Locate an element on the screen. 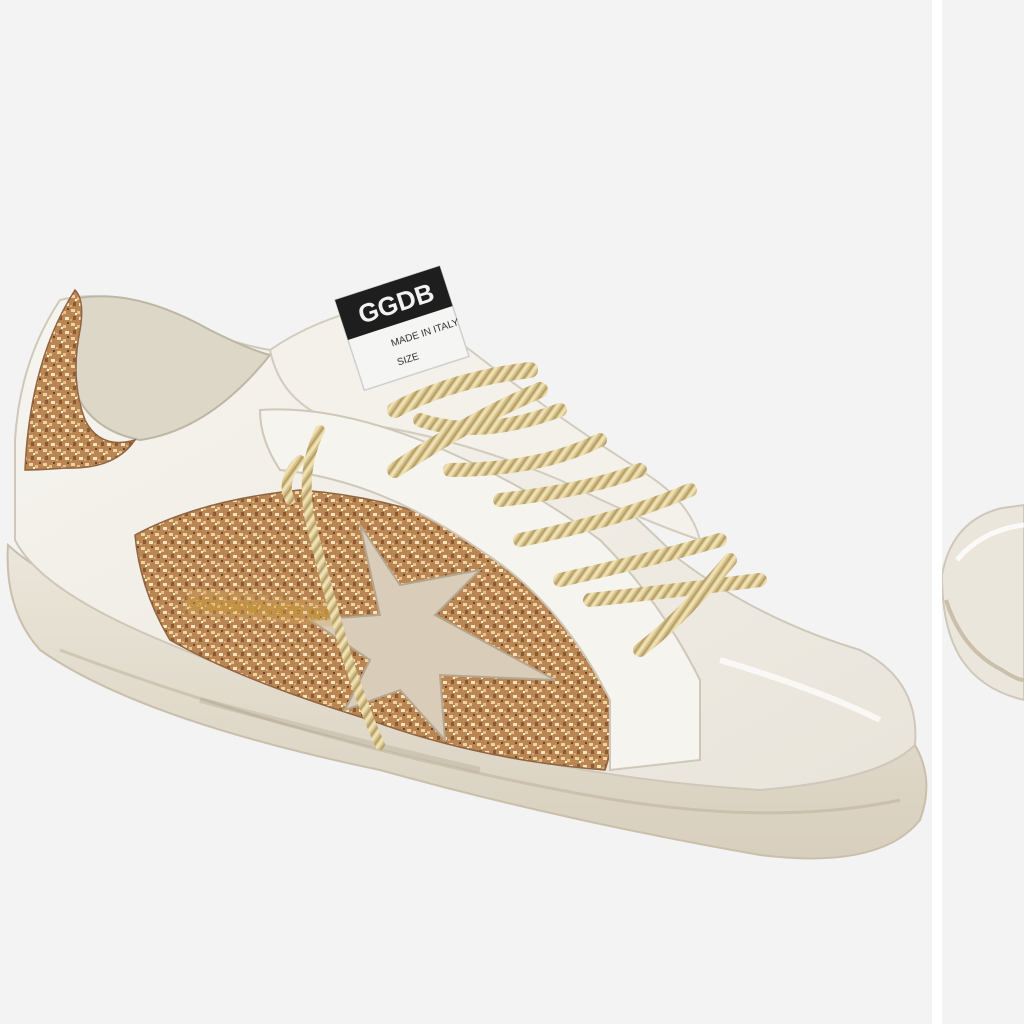  gallery-divider is located at coordinates (937, 512).